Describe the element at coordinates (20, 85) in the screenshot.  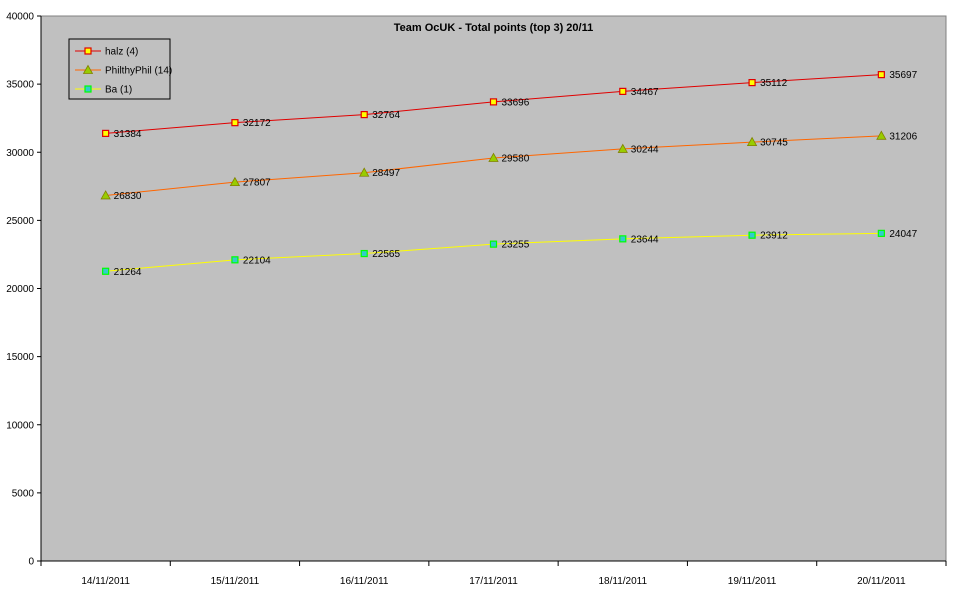
I see `y-tick-label: 35000` at that location.